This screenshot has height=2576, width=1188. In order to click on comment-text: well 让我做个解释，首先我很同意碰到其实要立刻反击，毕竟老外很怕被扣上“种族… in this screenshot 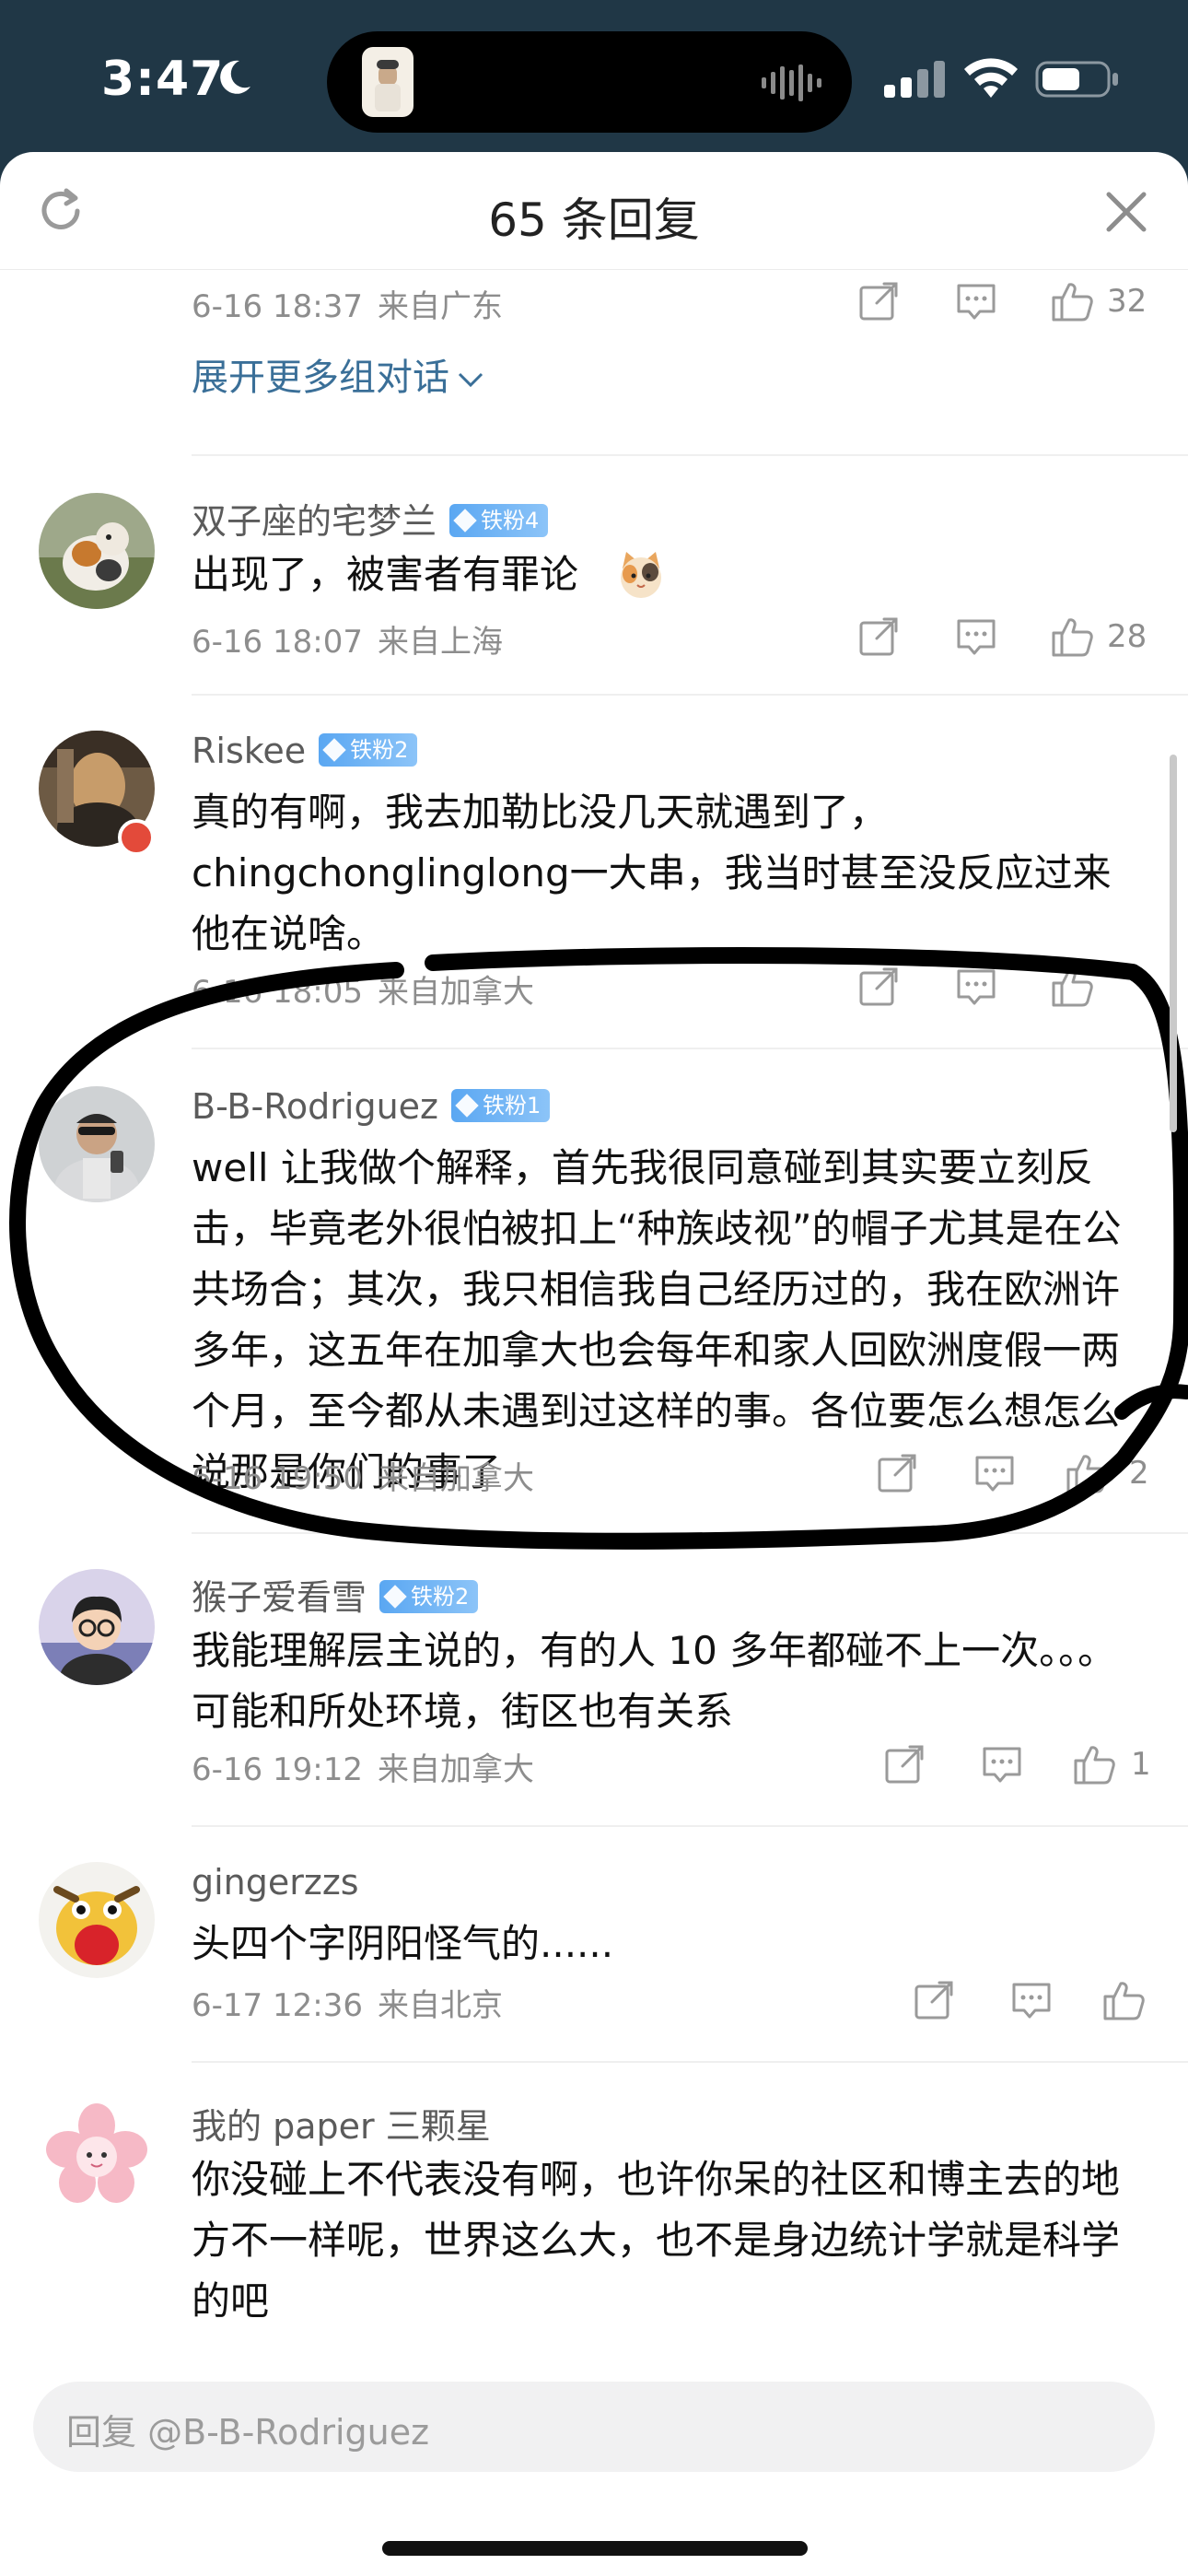, I will do `click(657, 1319)`.